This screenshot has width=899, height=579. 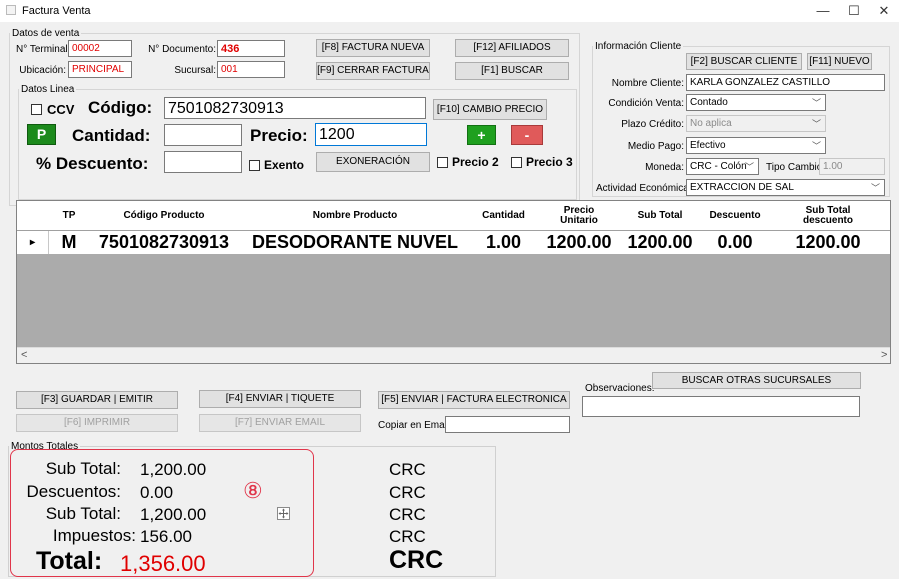 What do you see at coordinates (295, 108) in the screenshot?
I see `codigo-input: 7501082730913` at bounding box center [295, 108].